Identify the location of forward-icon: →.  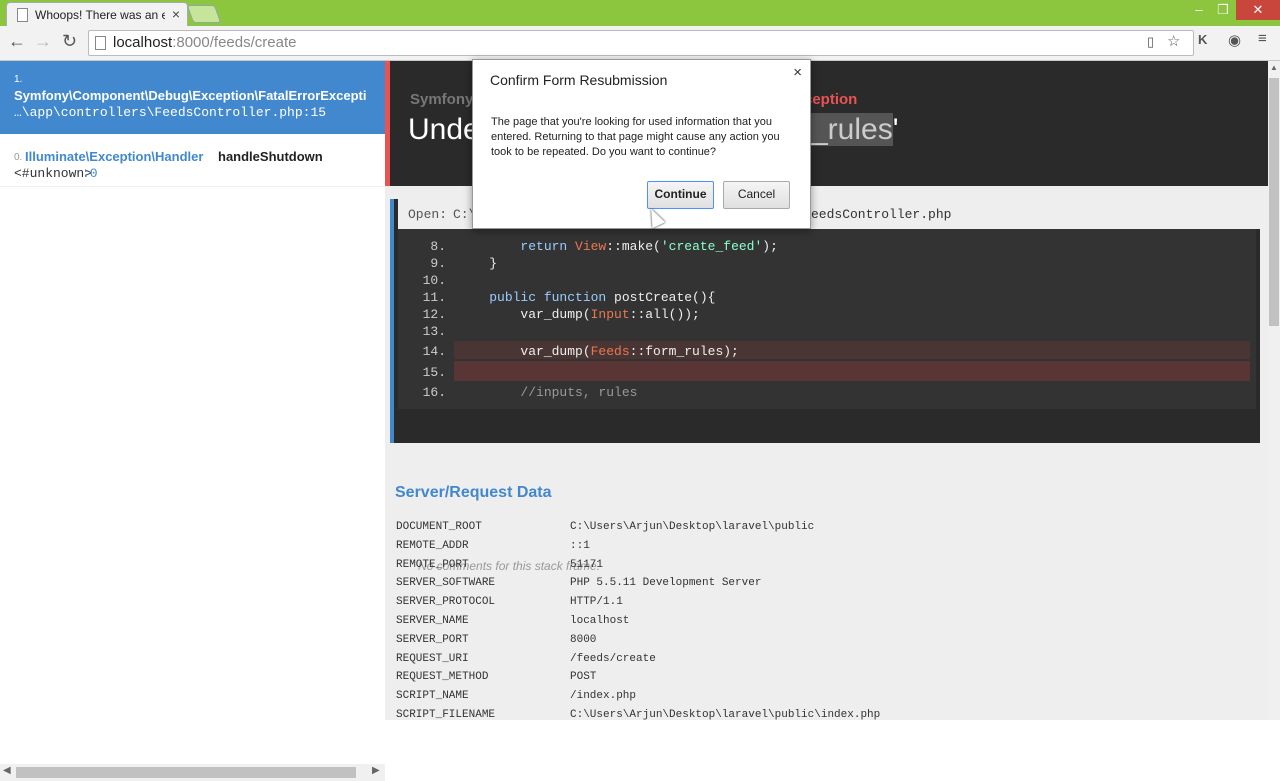
(43, 41).